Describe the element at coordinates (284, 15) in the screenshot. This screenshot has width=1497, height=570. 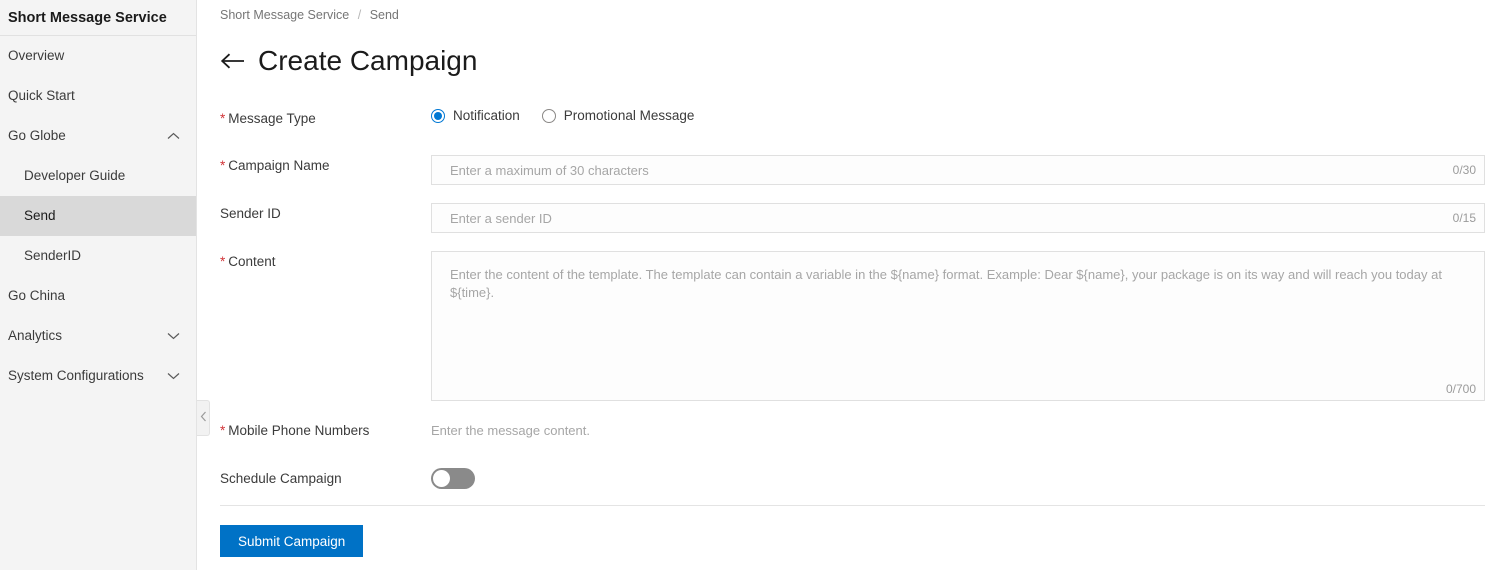
I see `breadcrumb-root: Short Message Service` at that location.